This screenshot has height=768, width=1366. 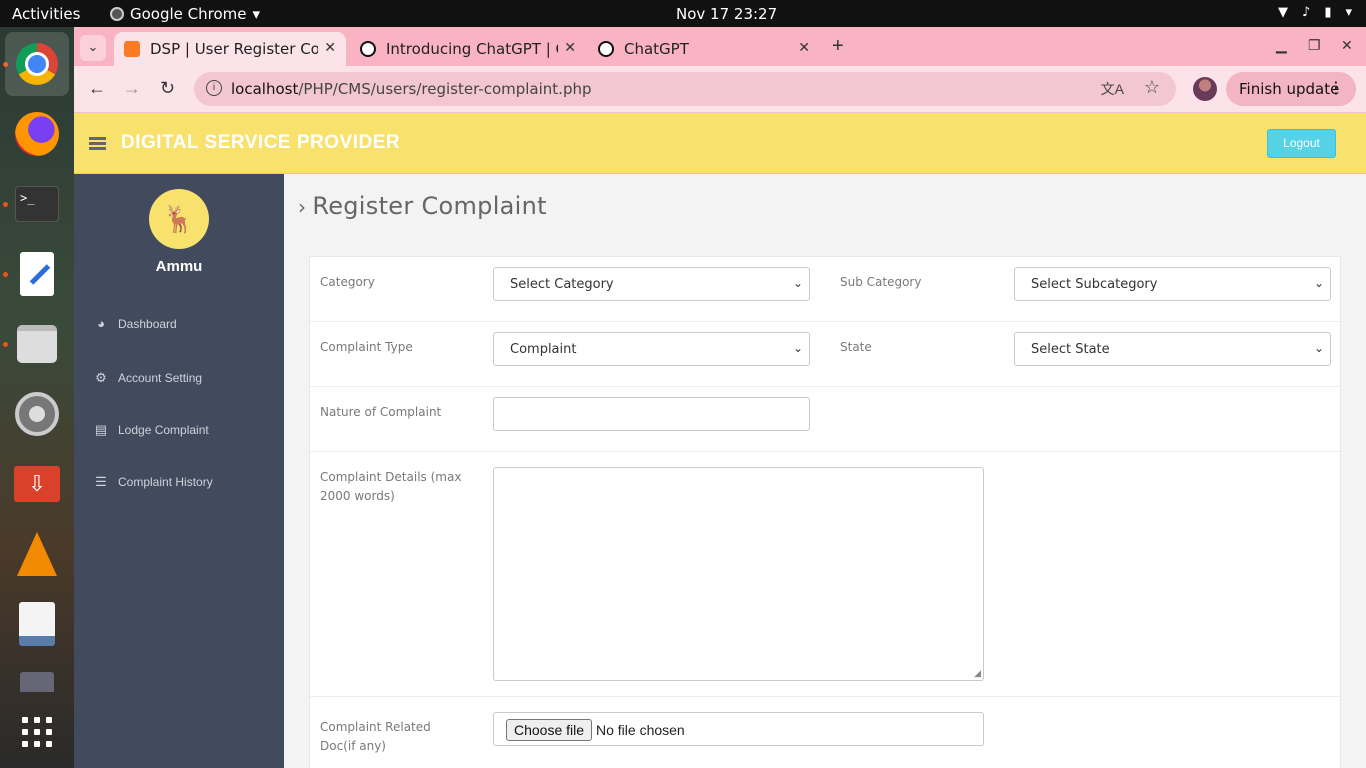 I want to click on tab-title: ChatGPT, so click(x=656, y=49).